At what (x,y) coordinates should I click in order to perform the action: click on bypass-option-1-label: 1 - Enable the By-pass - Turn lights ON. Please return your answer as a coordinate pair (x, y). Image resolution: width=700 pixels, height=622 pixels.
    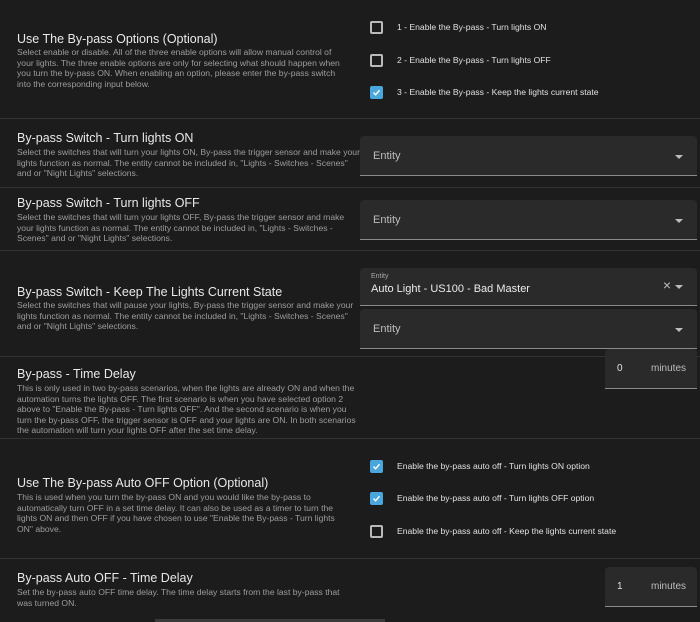
    Looking at the image, I should click on (472, 27).